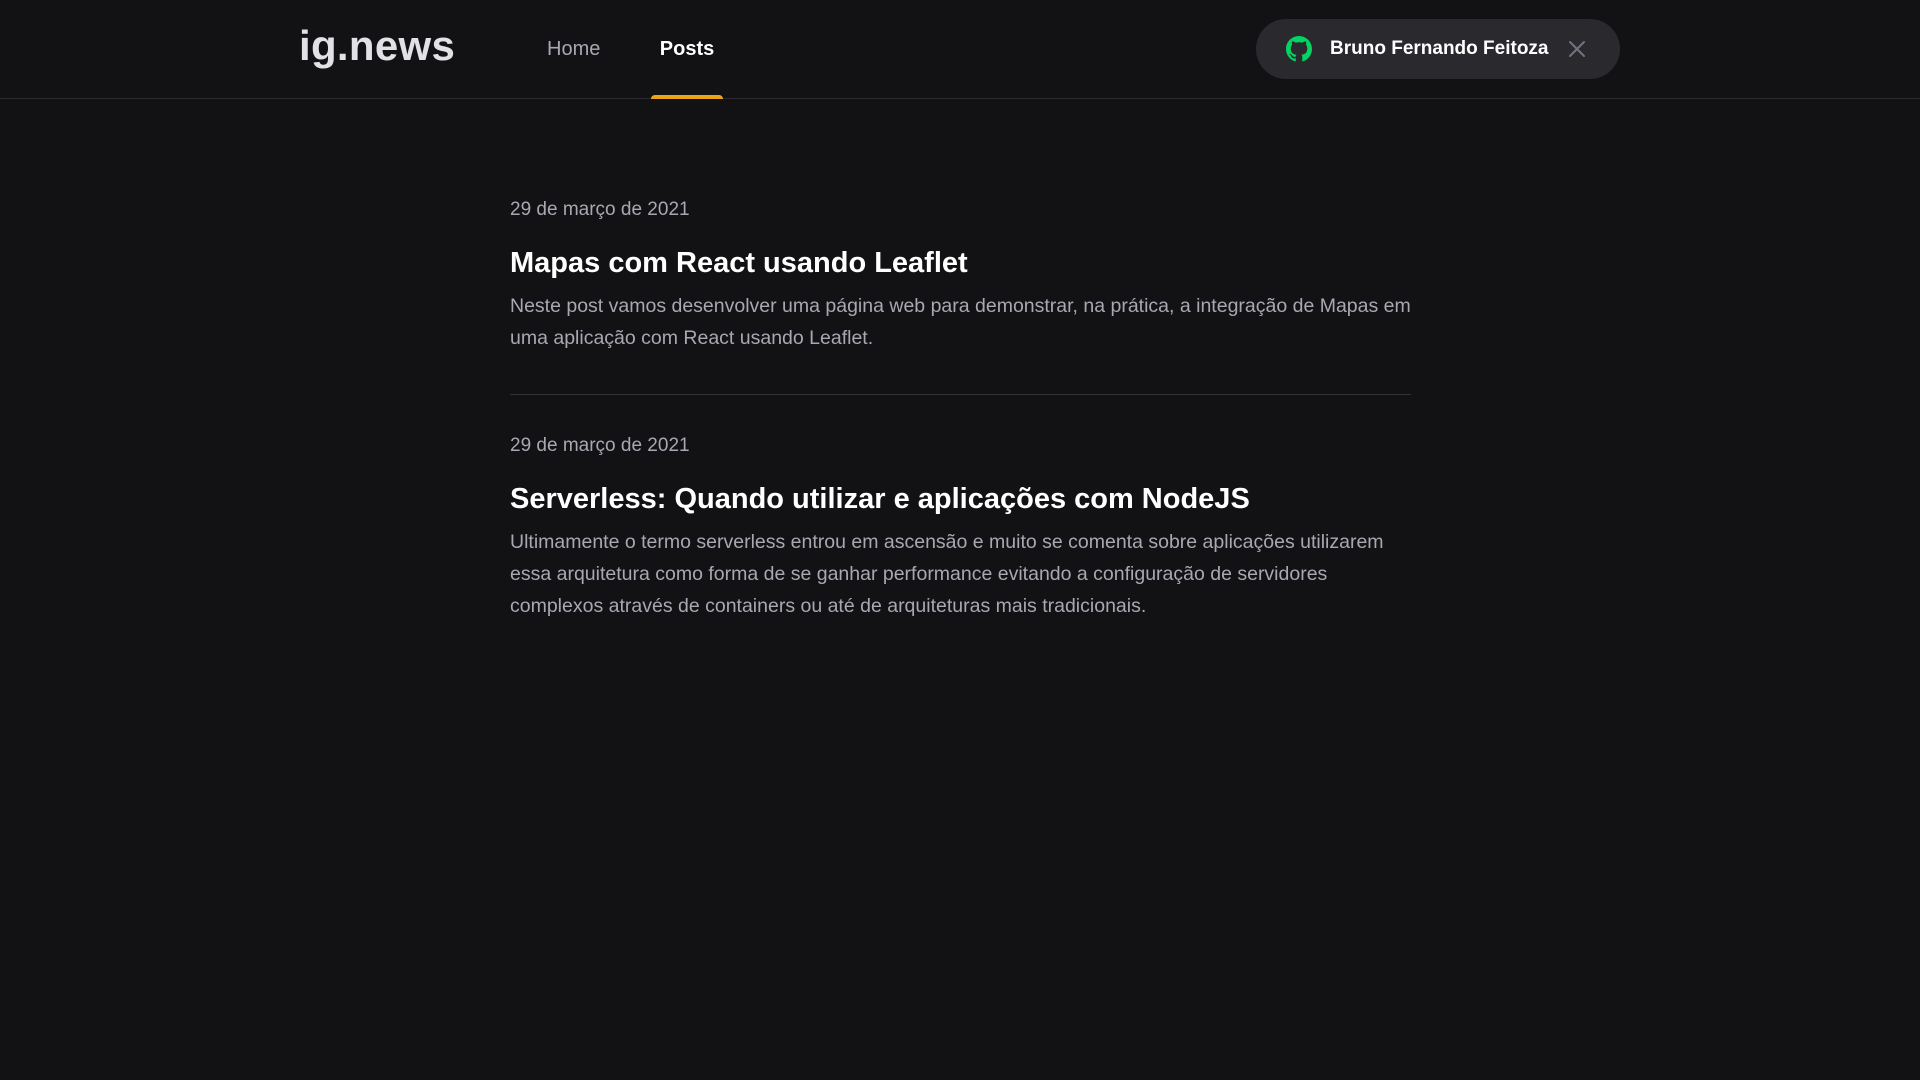 The image size is (1920, 1080). I want to click on active-nav-indicator, so click(687, 97).